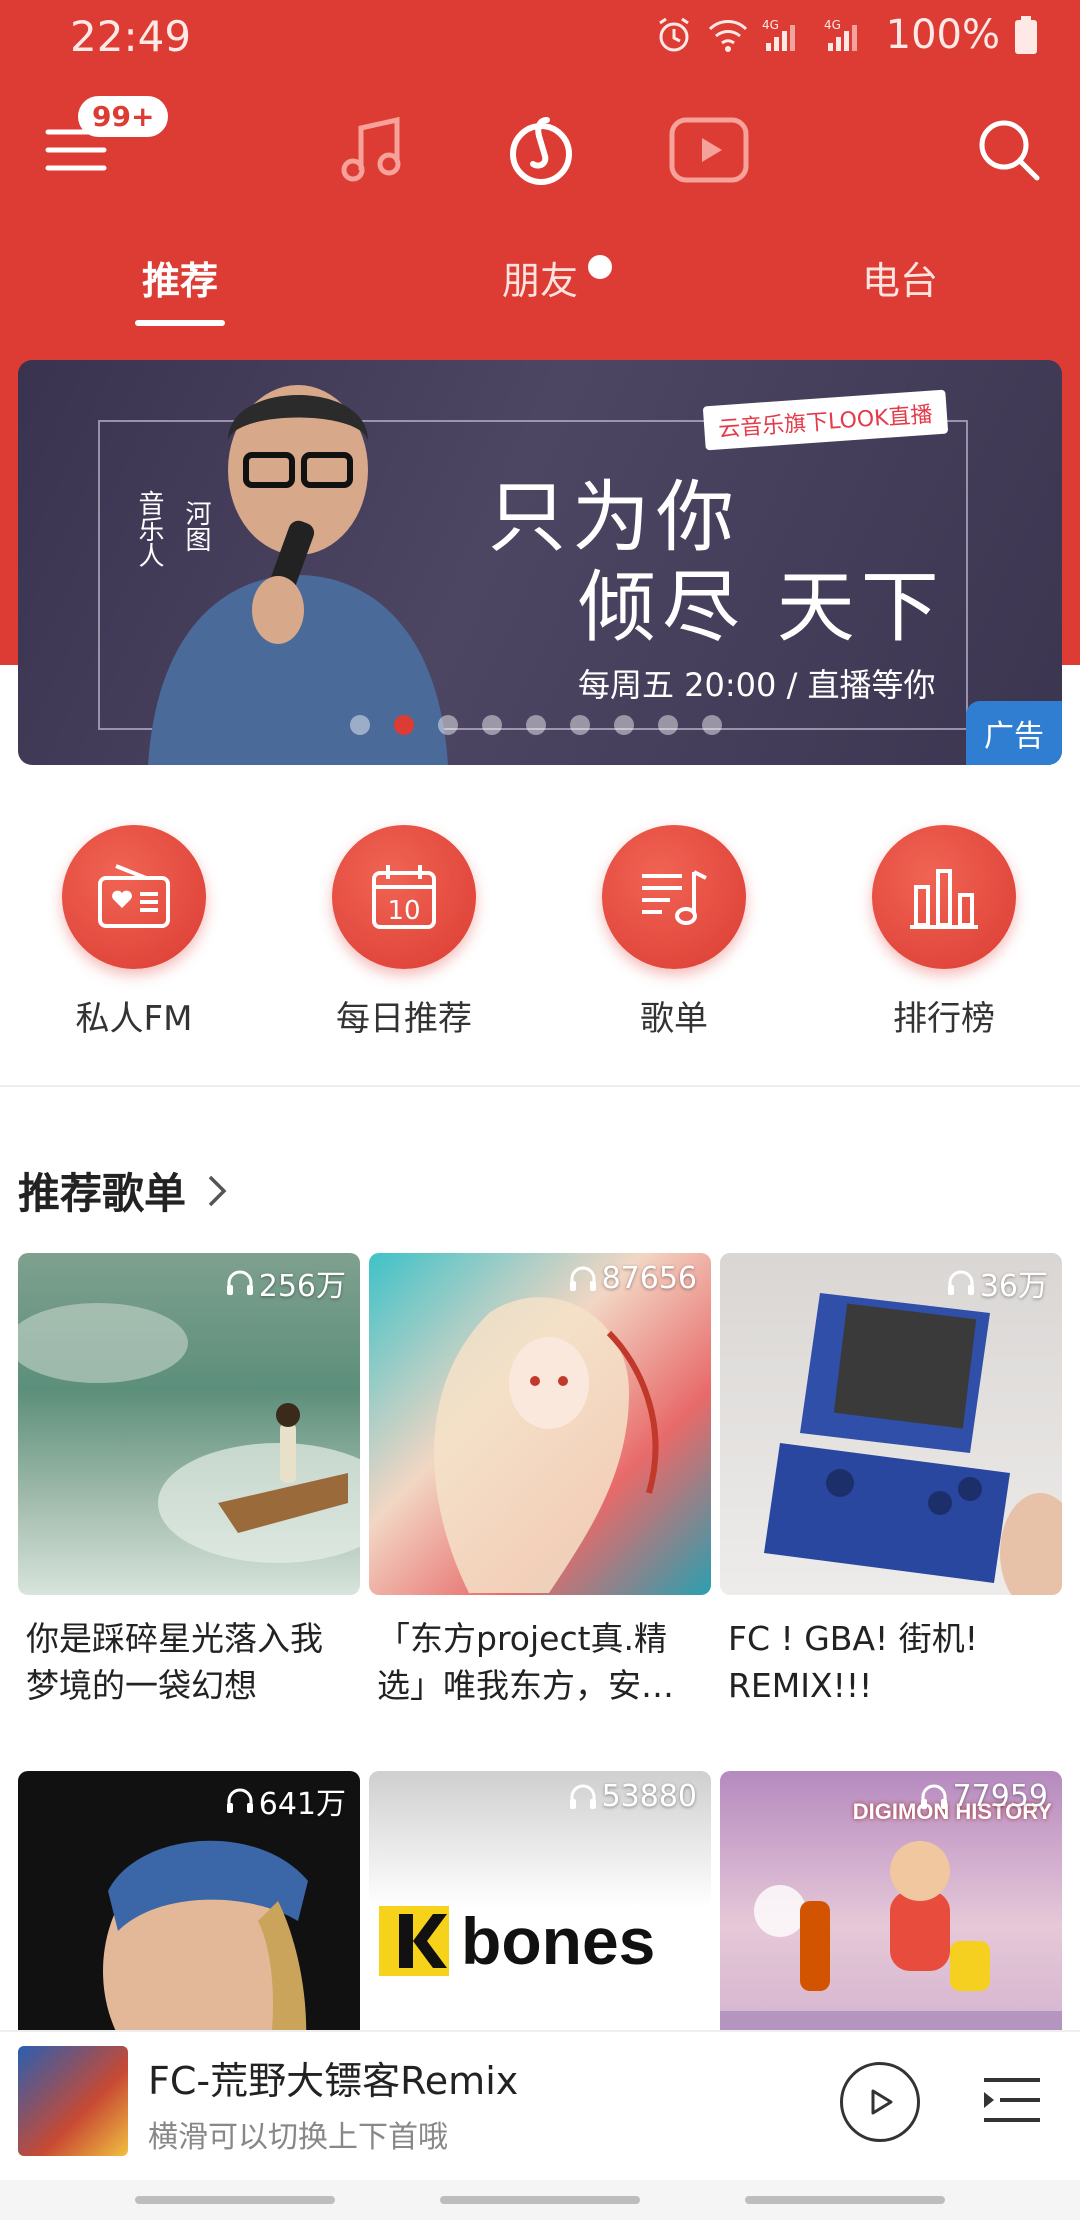 This screenshot has height=2220, width=1080. What do you see at coordinates (134, 1019) in the screenshot?
I see `quick-label: 私人FM` at bounding box center [134, 1019].